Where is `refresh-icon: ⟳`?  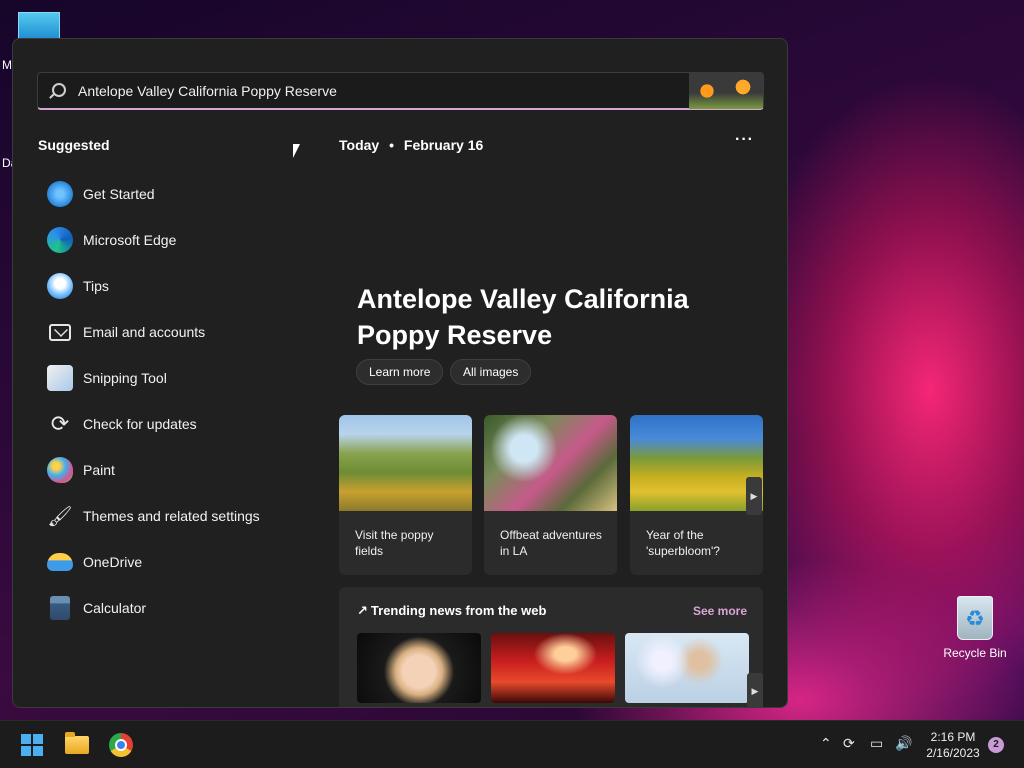 refresh-icon: ⟳ is located at coordinates (60, 423).